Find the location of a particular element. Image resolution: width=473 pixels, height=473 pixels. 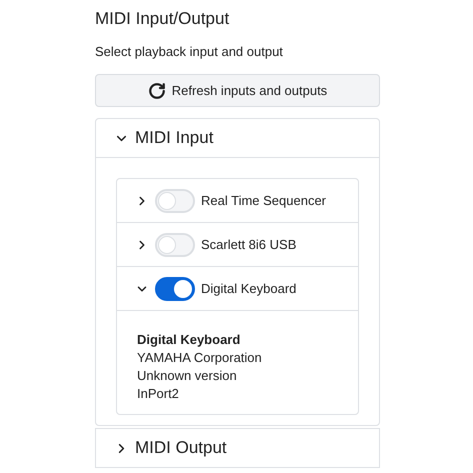

device-name: Digital Keyboard is located at coordinates (248, 289).